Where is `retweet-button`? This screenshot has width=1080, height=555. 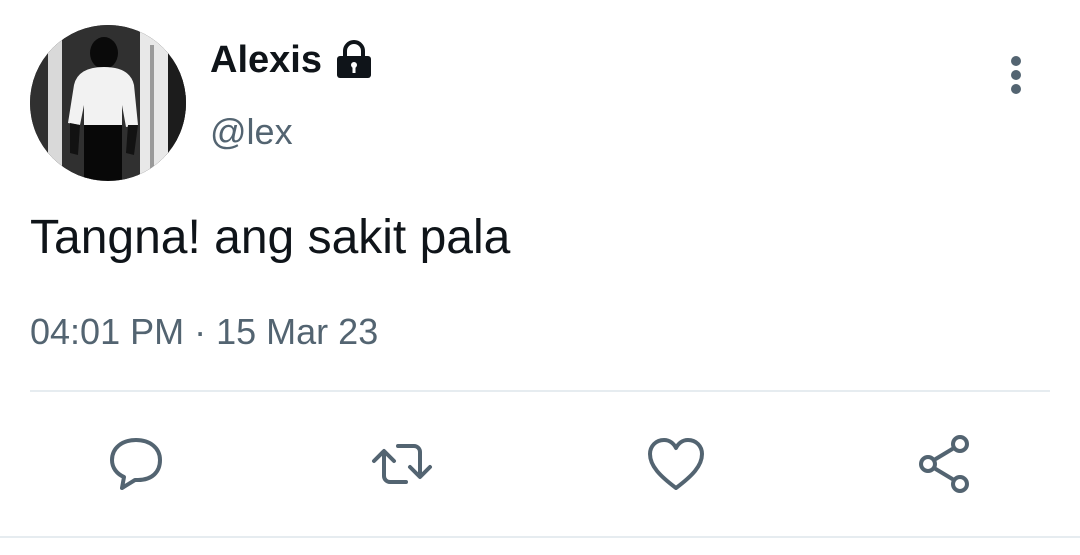
retweet-button is located at coordinates (402, 464).